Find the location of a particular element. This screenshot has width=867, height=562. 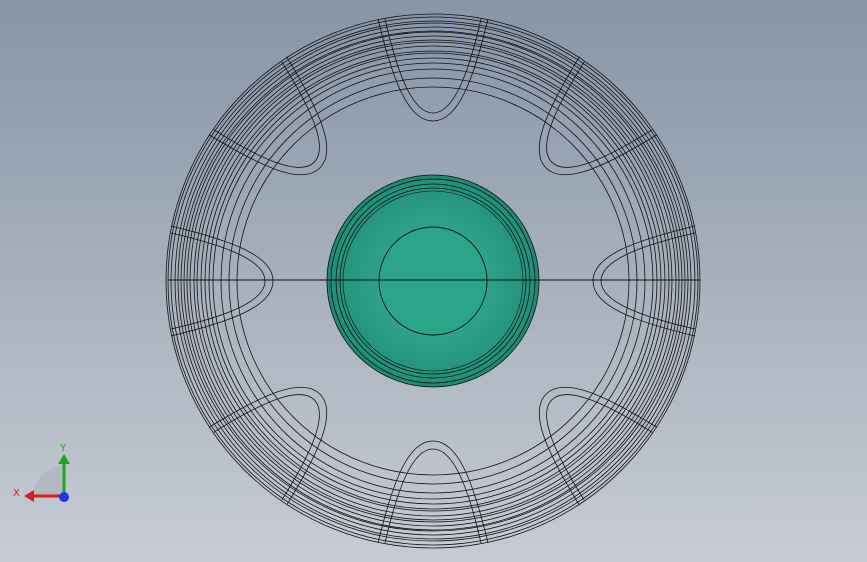

y-axis-label: Y is located at coordinates (63, 448).